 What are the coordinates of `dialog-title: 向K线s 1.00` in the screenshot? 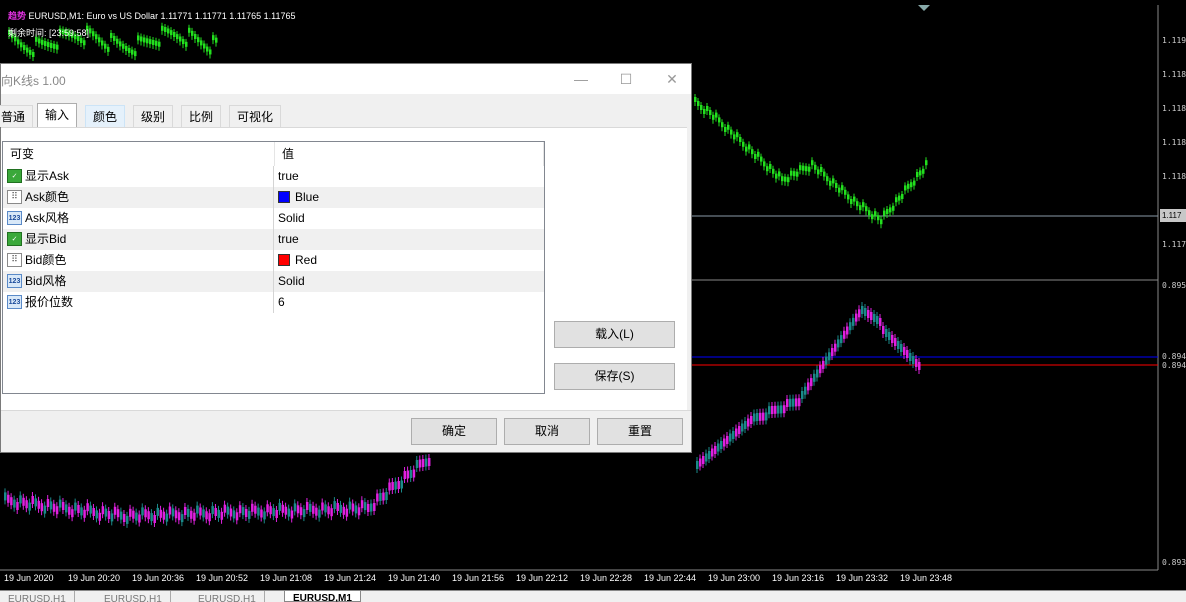 It's located at (33, 81).